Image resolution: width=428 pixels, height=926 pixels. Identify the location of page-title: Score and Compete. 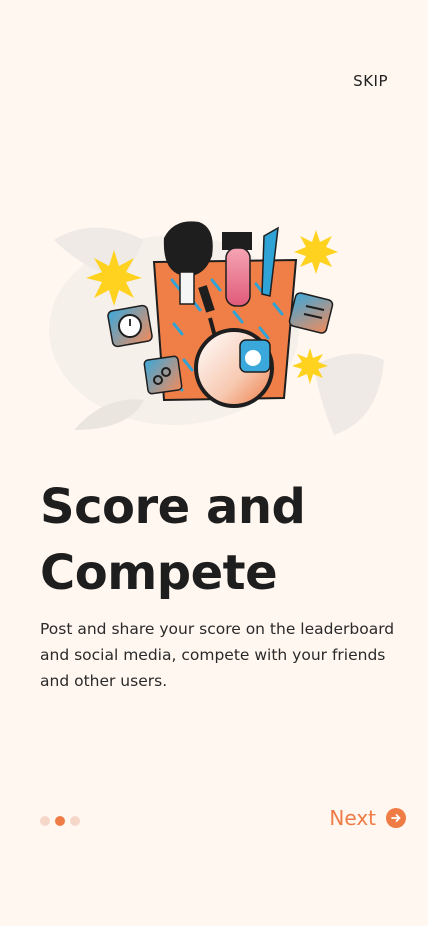
(220, 540).